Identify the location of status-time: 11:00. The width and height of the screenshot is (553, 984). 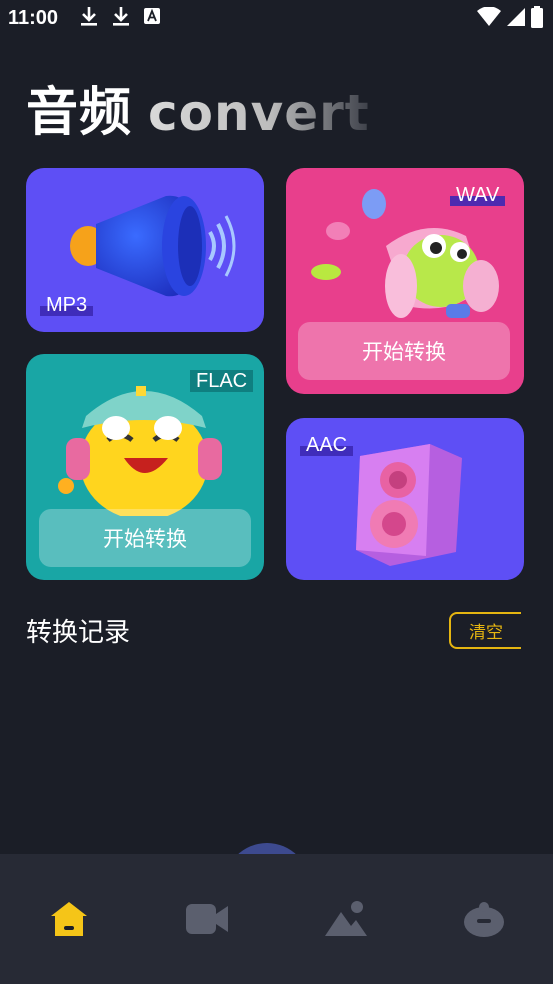
(33, 17).